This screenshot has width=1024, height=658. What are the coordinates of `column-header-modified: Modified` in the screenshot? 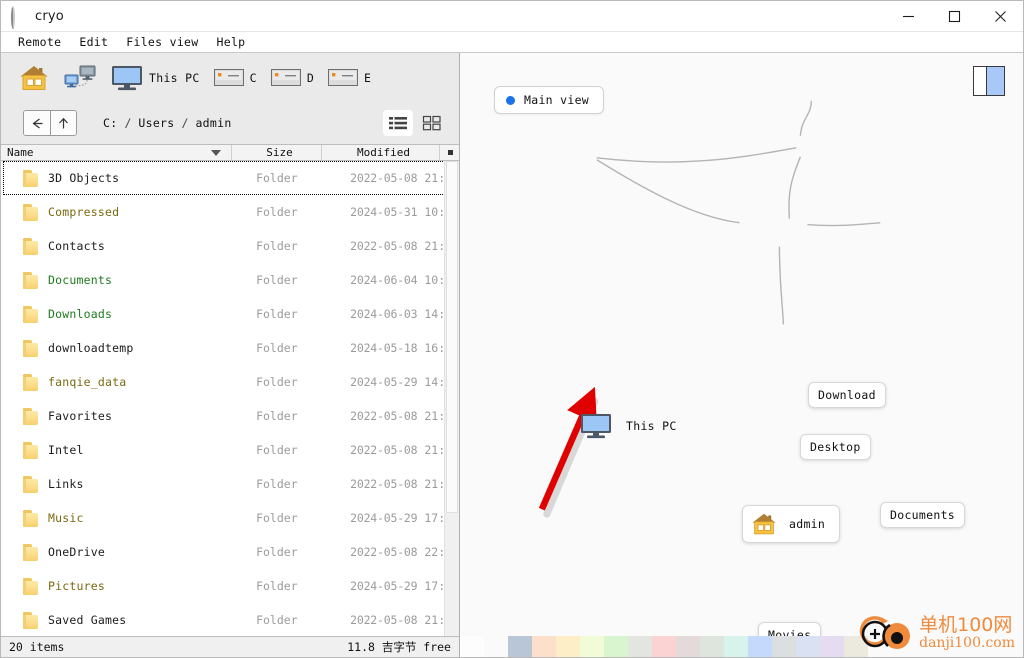 It's located at (380, 152).